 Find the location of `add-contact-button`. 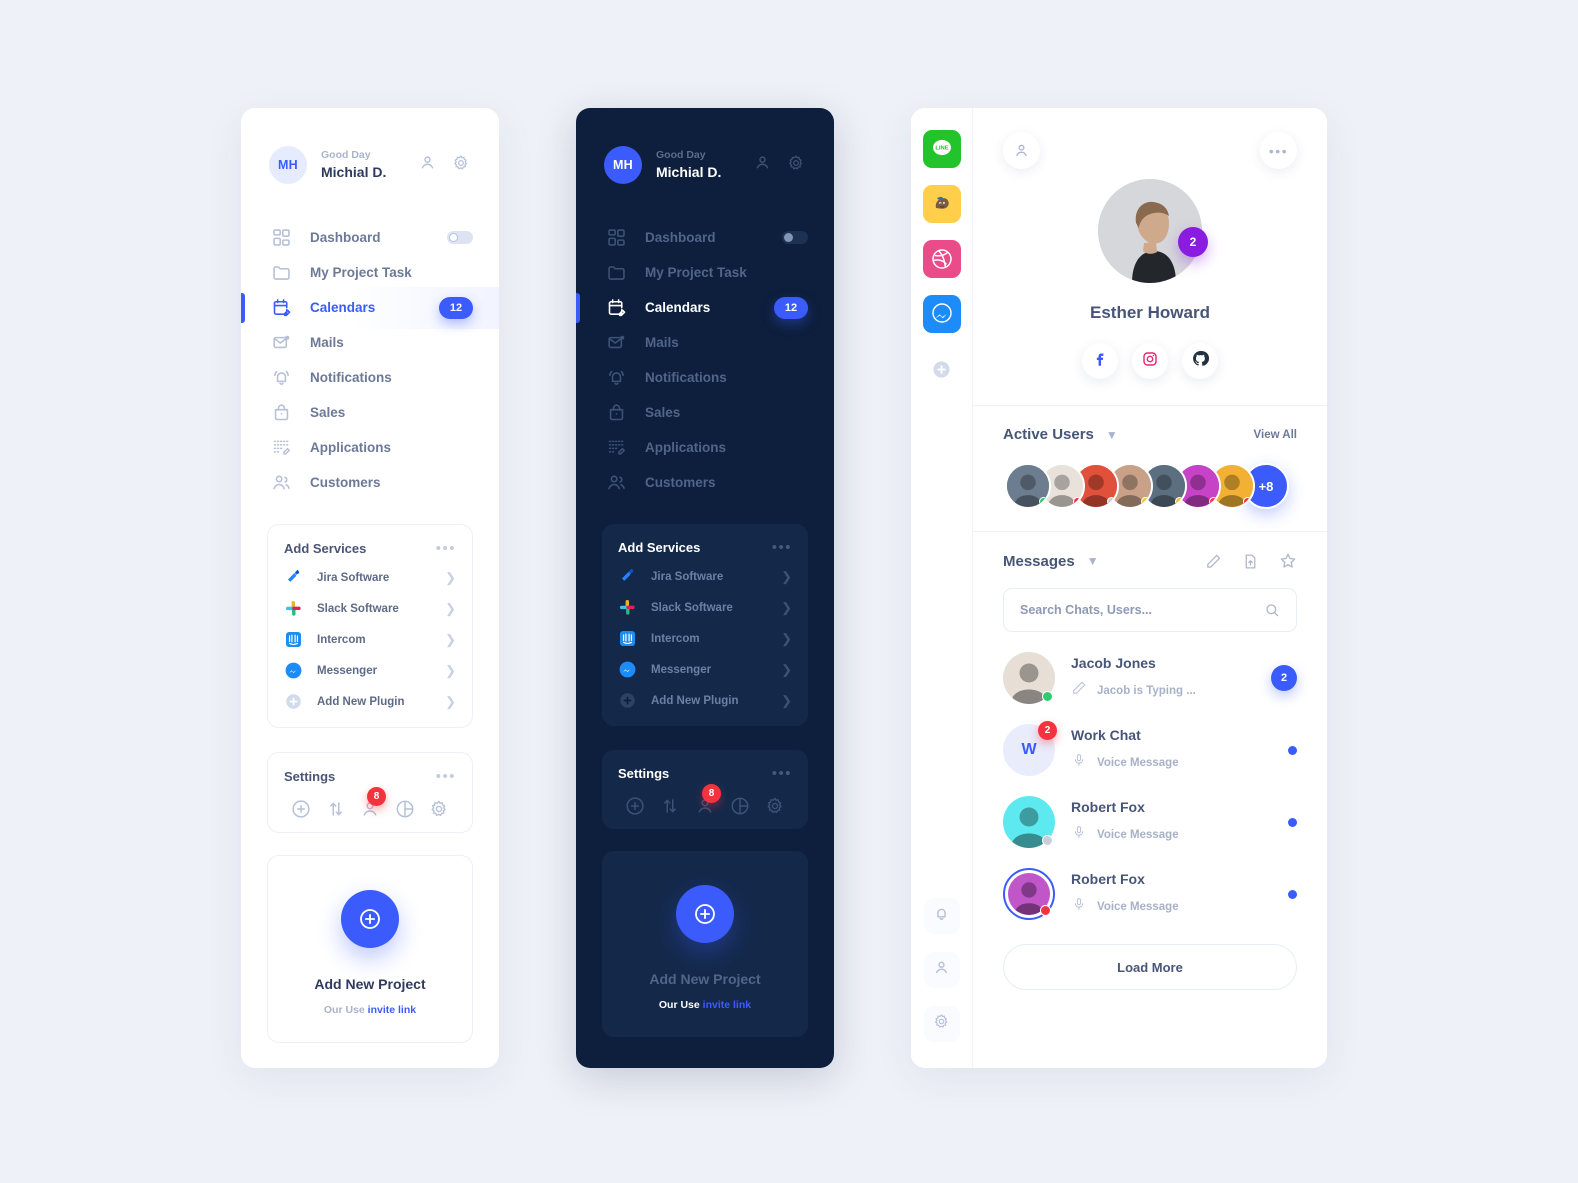

add-contact-button is located at coordinates (1021, 150).